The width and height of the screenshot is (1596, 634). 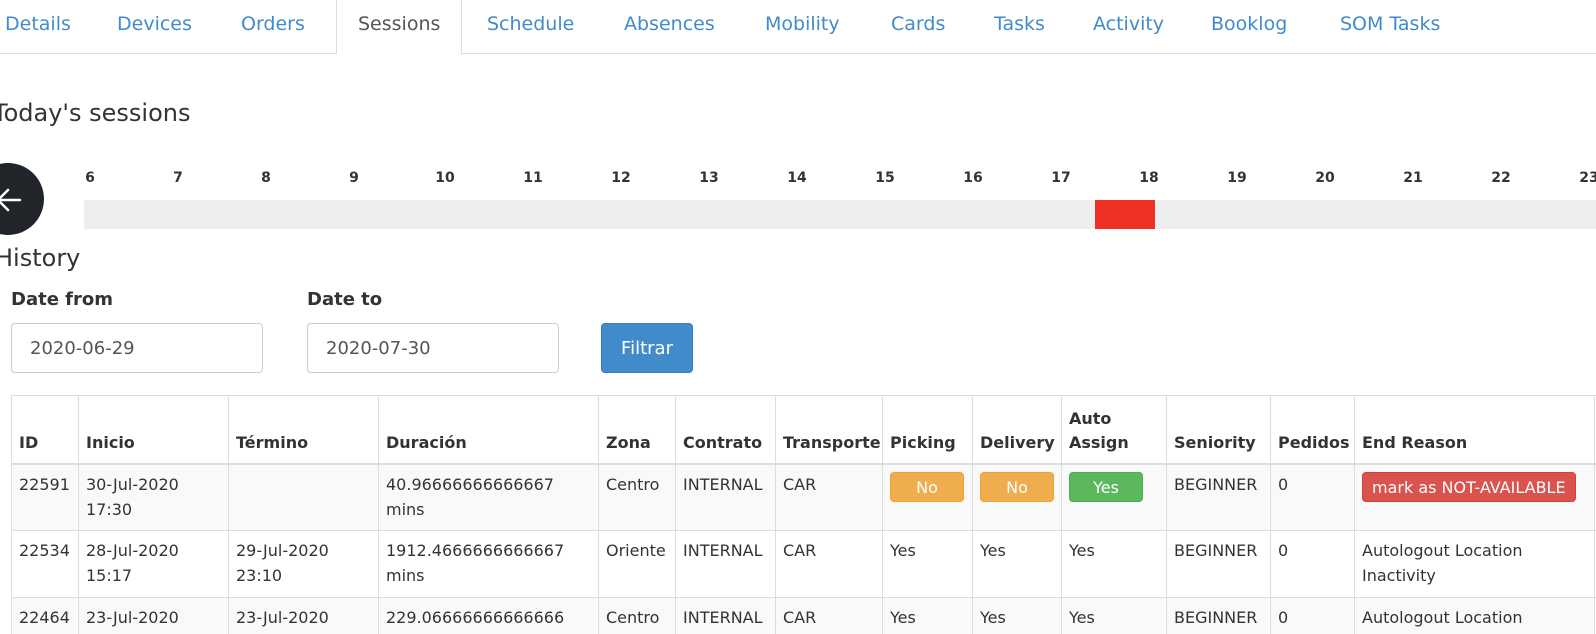 I want to click on cell-id: 22534, so click(x=45, y=564).